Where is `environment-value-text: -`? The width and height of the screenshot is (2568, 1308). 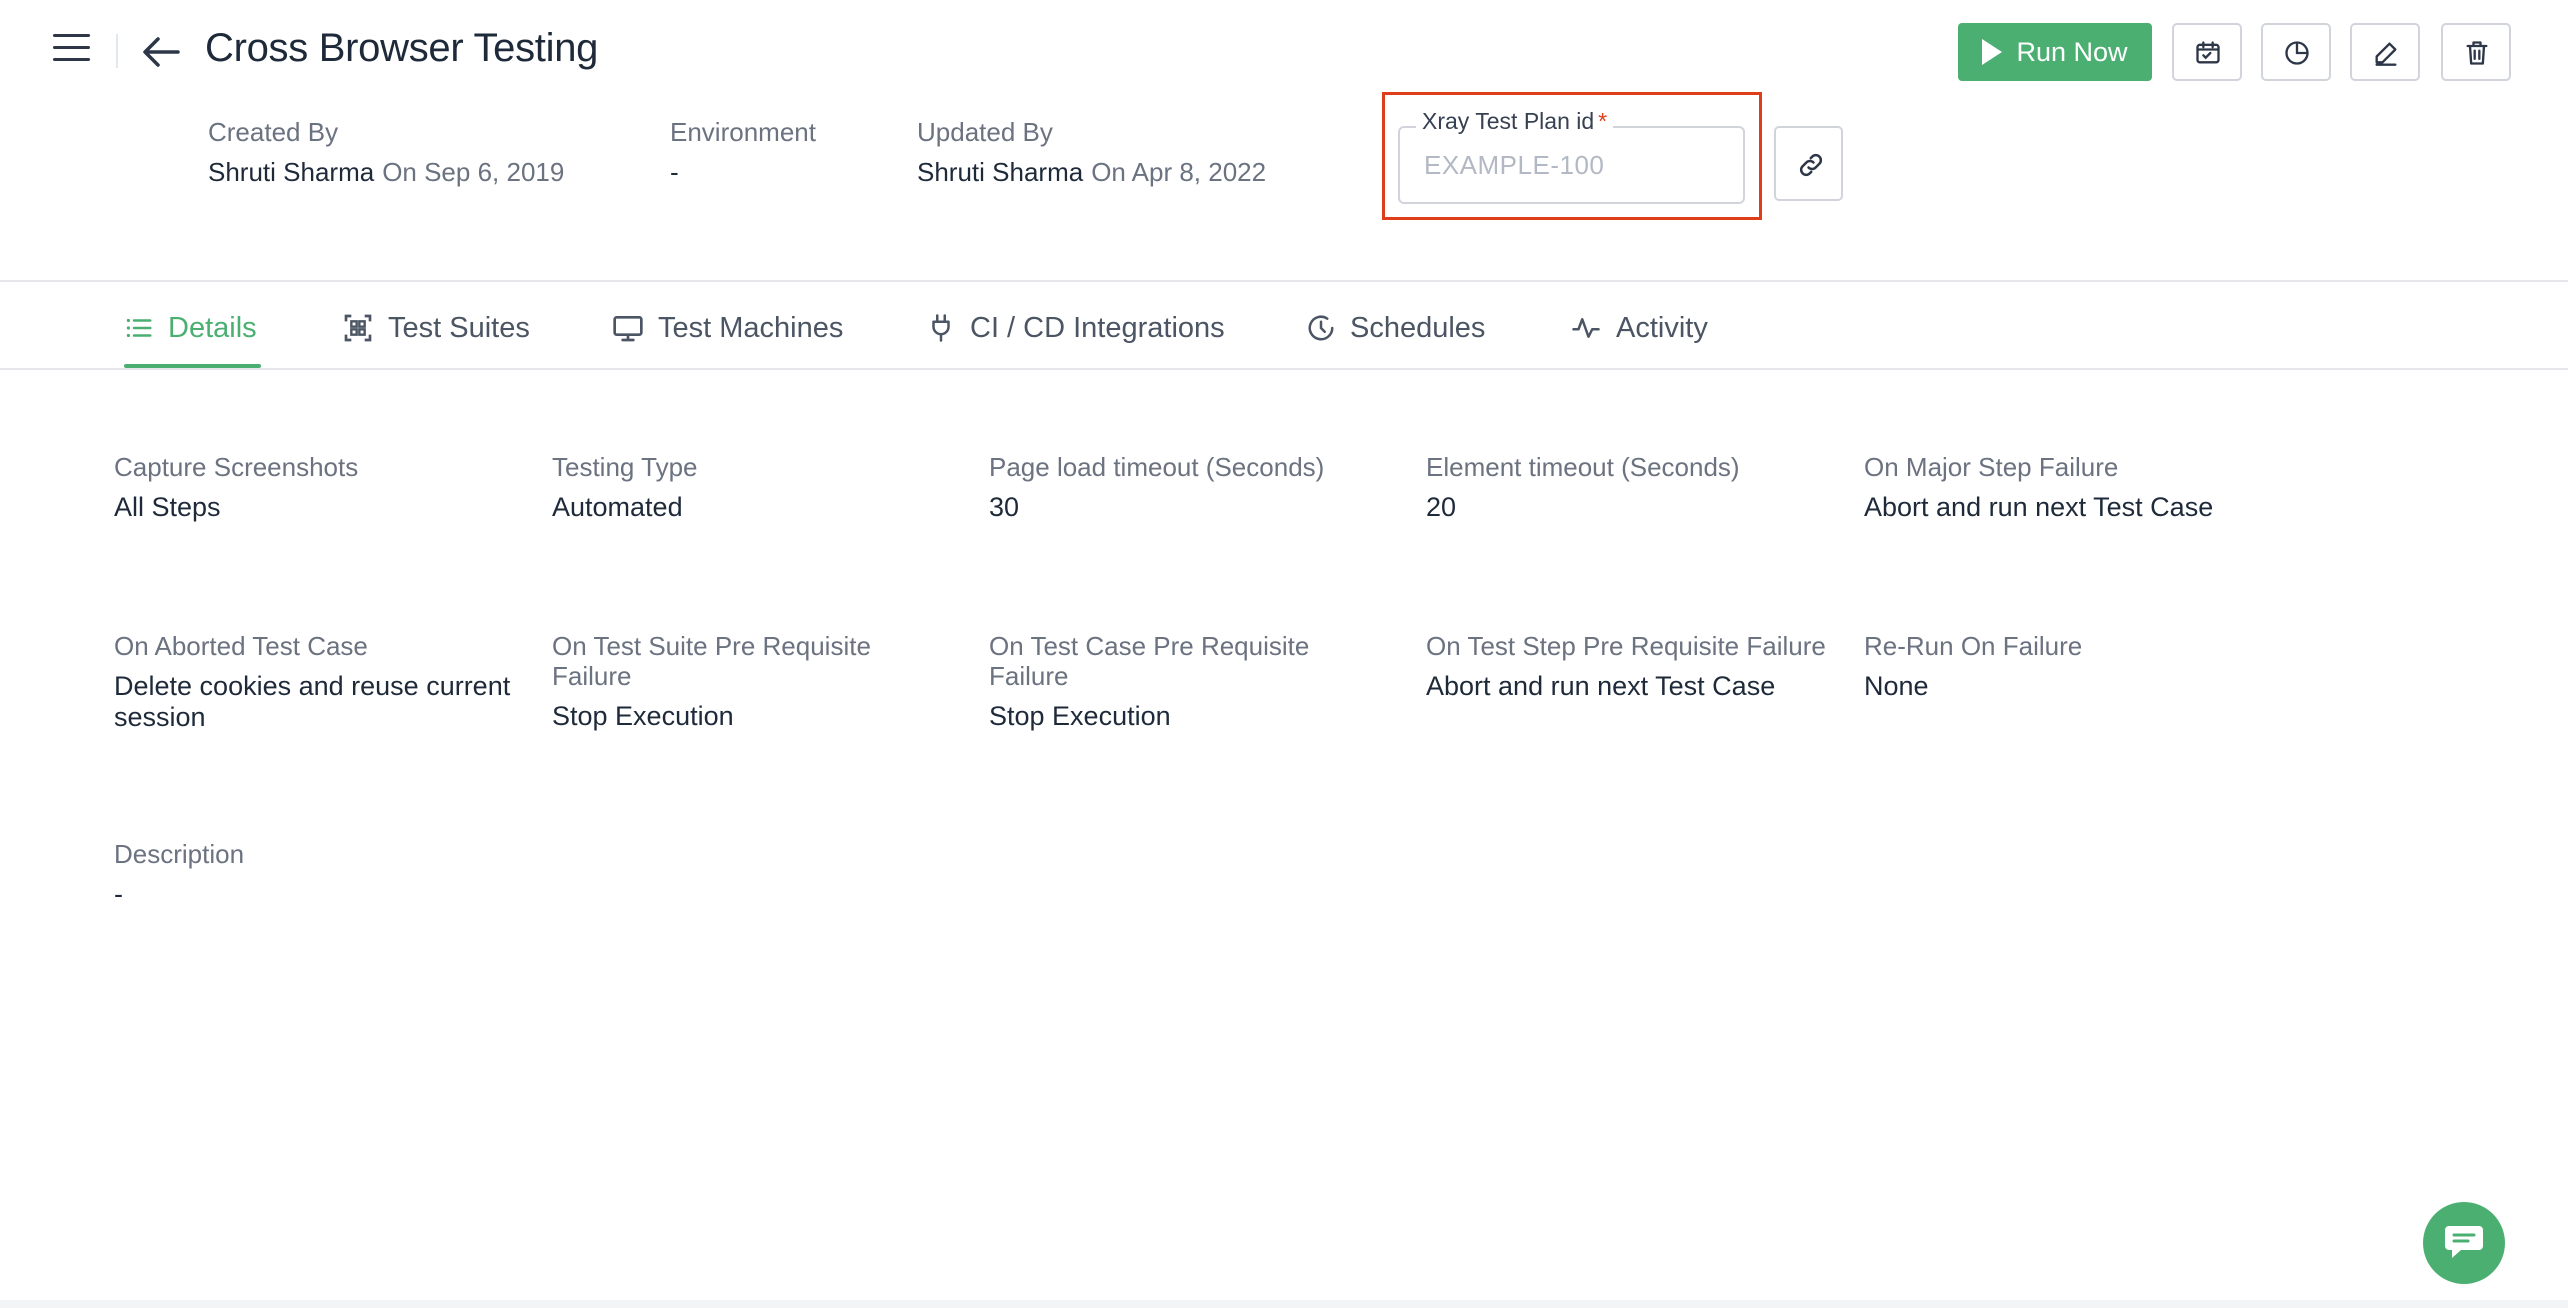 environment-value-text: - is located at coordinates (674, 172).